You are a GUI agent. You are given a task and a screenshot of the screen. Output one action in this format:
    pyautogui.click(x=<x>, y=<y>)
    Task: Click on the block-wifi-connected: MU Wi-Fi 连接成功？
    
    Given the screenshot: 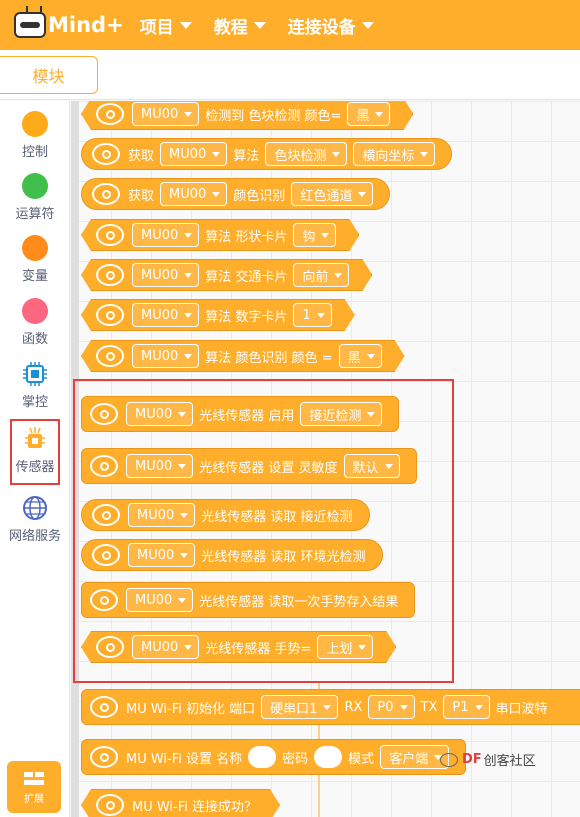 What is the action you would take?
    pyautogui.click(x=180, y=803)
    